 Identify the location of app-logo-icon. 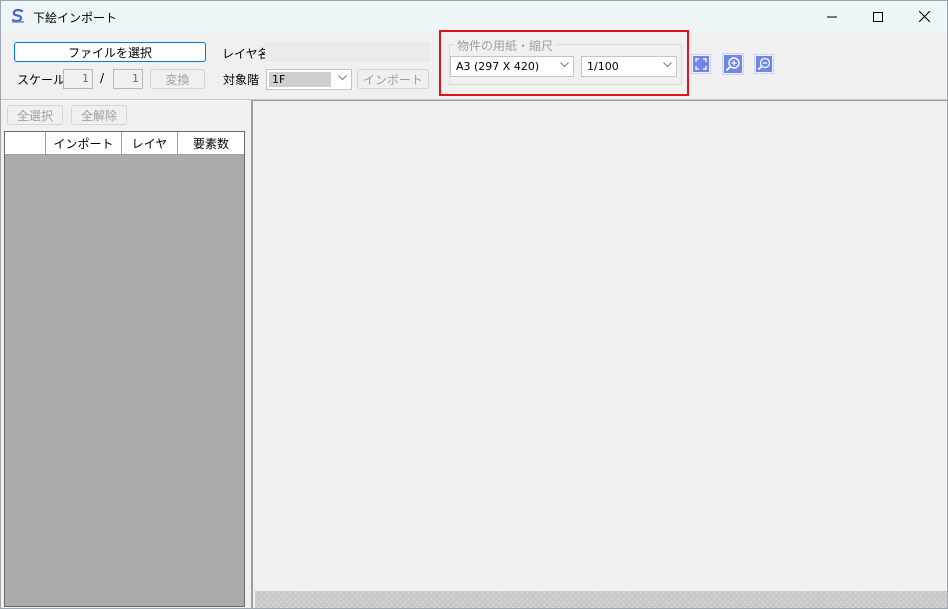
(17, 15).